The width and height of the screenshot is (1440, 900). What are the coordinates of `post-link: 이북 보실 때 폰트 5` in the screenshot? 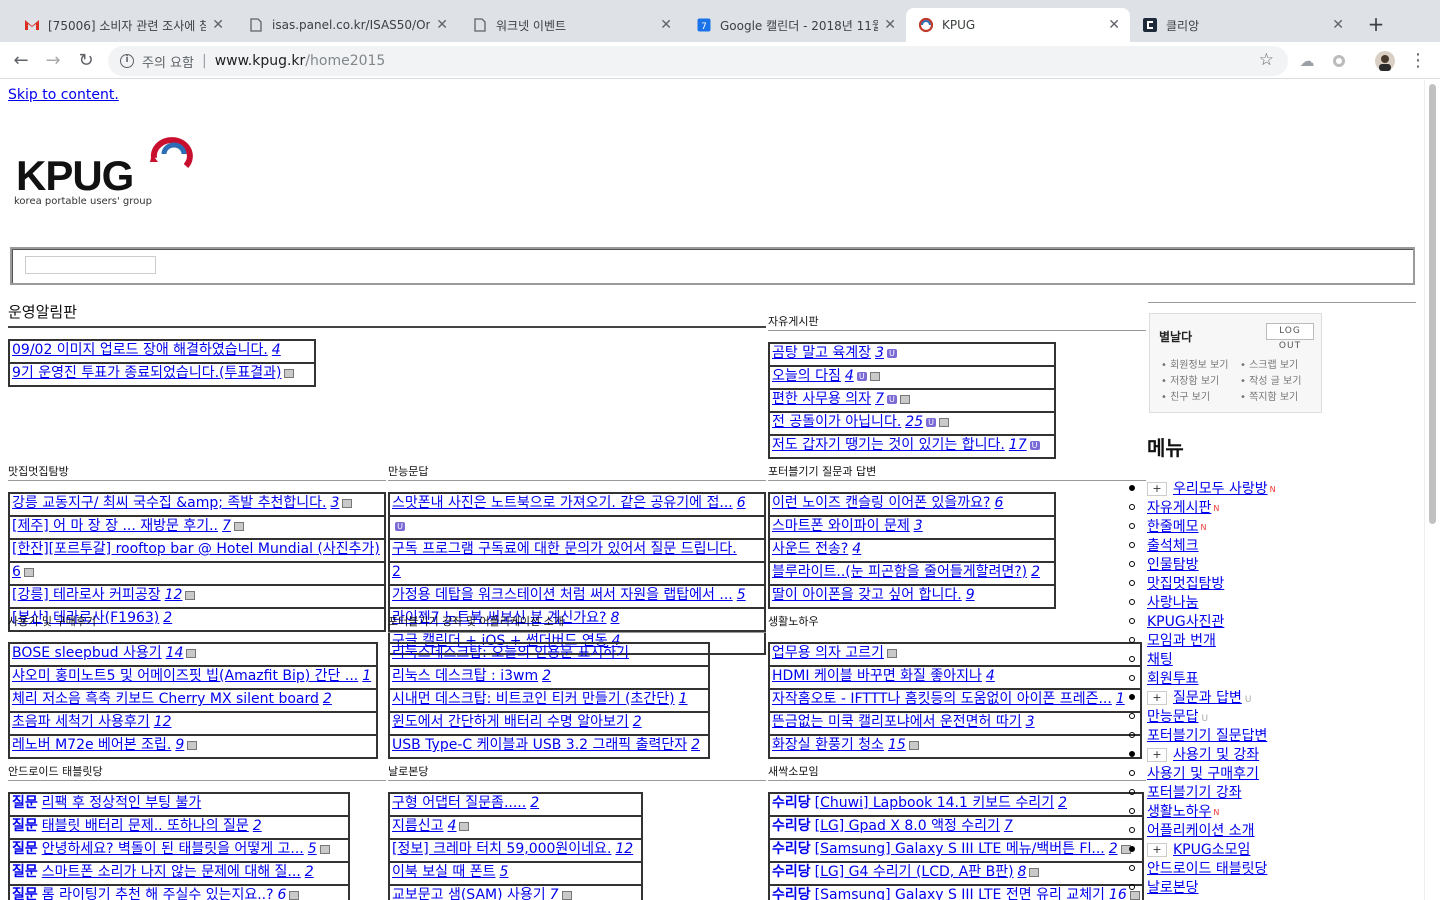 It's located at (450, 872).